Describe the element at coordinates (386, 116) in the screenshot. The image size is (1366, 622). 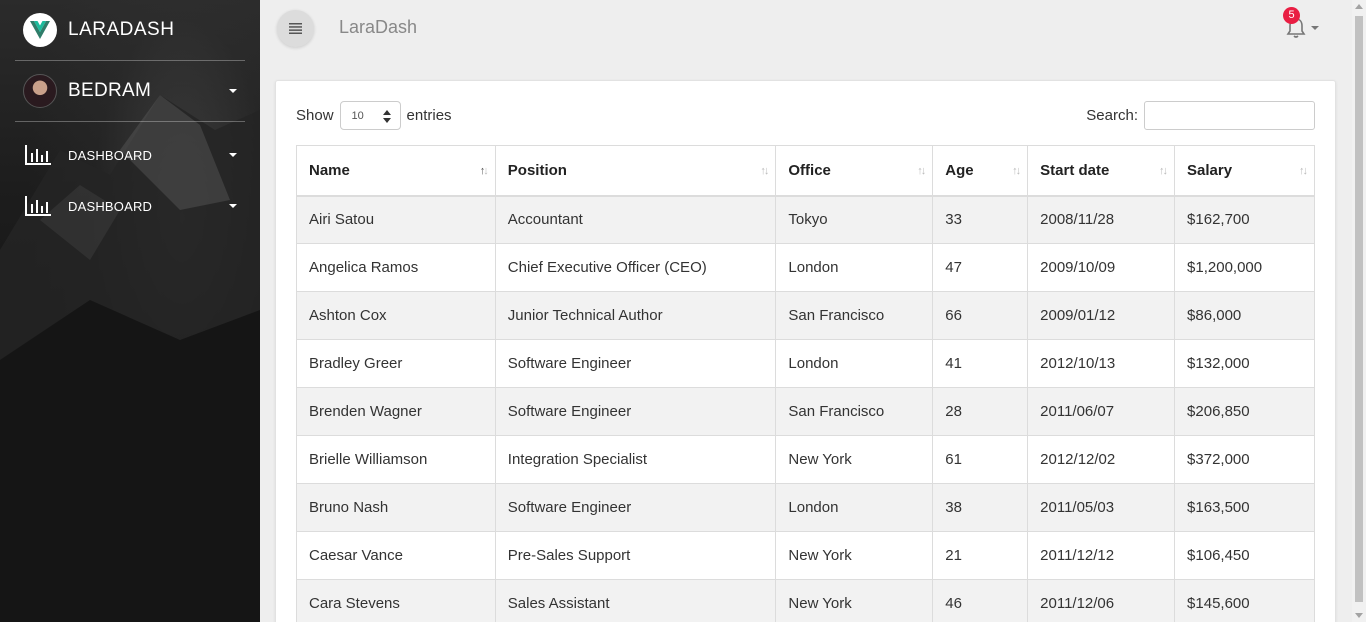
I see `sort-select-icon` at that location.